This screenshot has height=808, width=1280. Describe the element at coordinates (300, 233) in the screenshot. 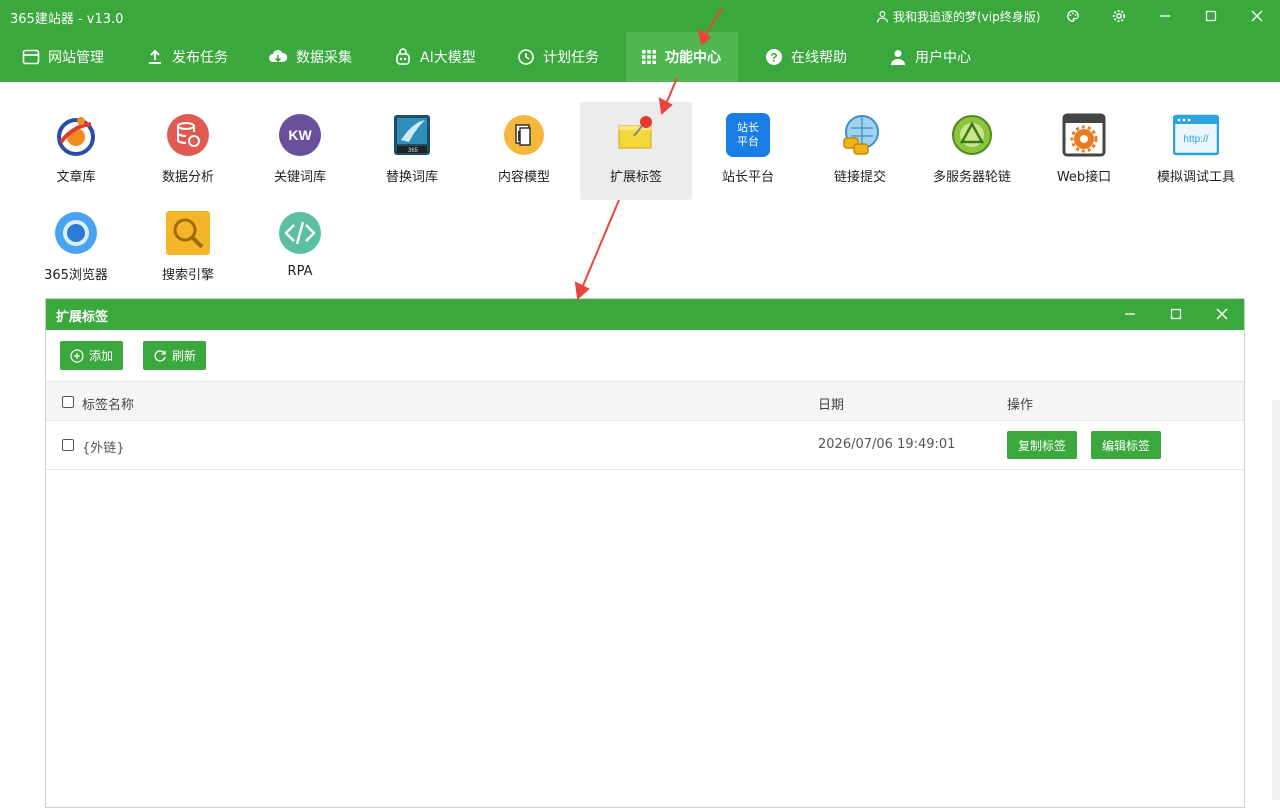

I see `rpa-code-icon` at that location.